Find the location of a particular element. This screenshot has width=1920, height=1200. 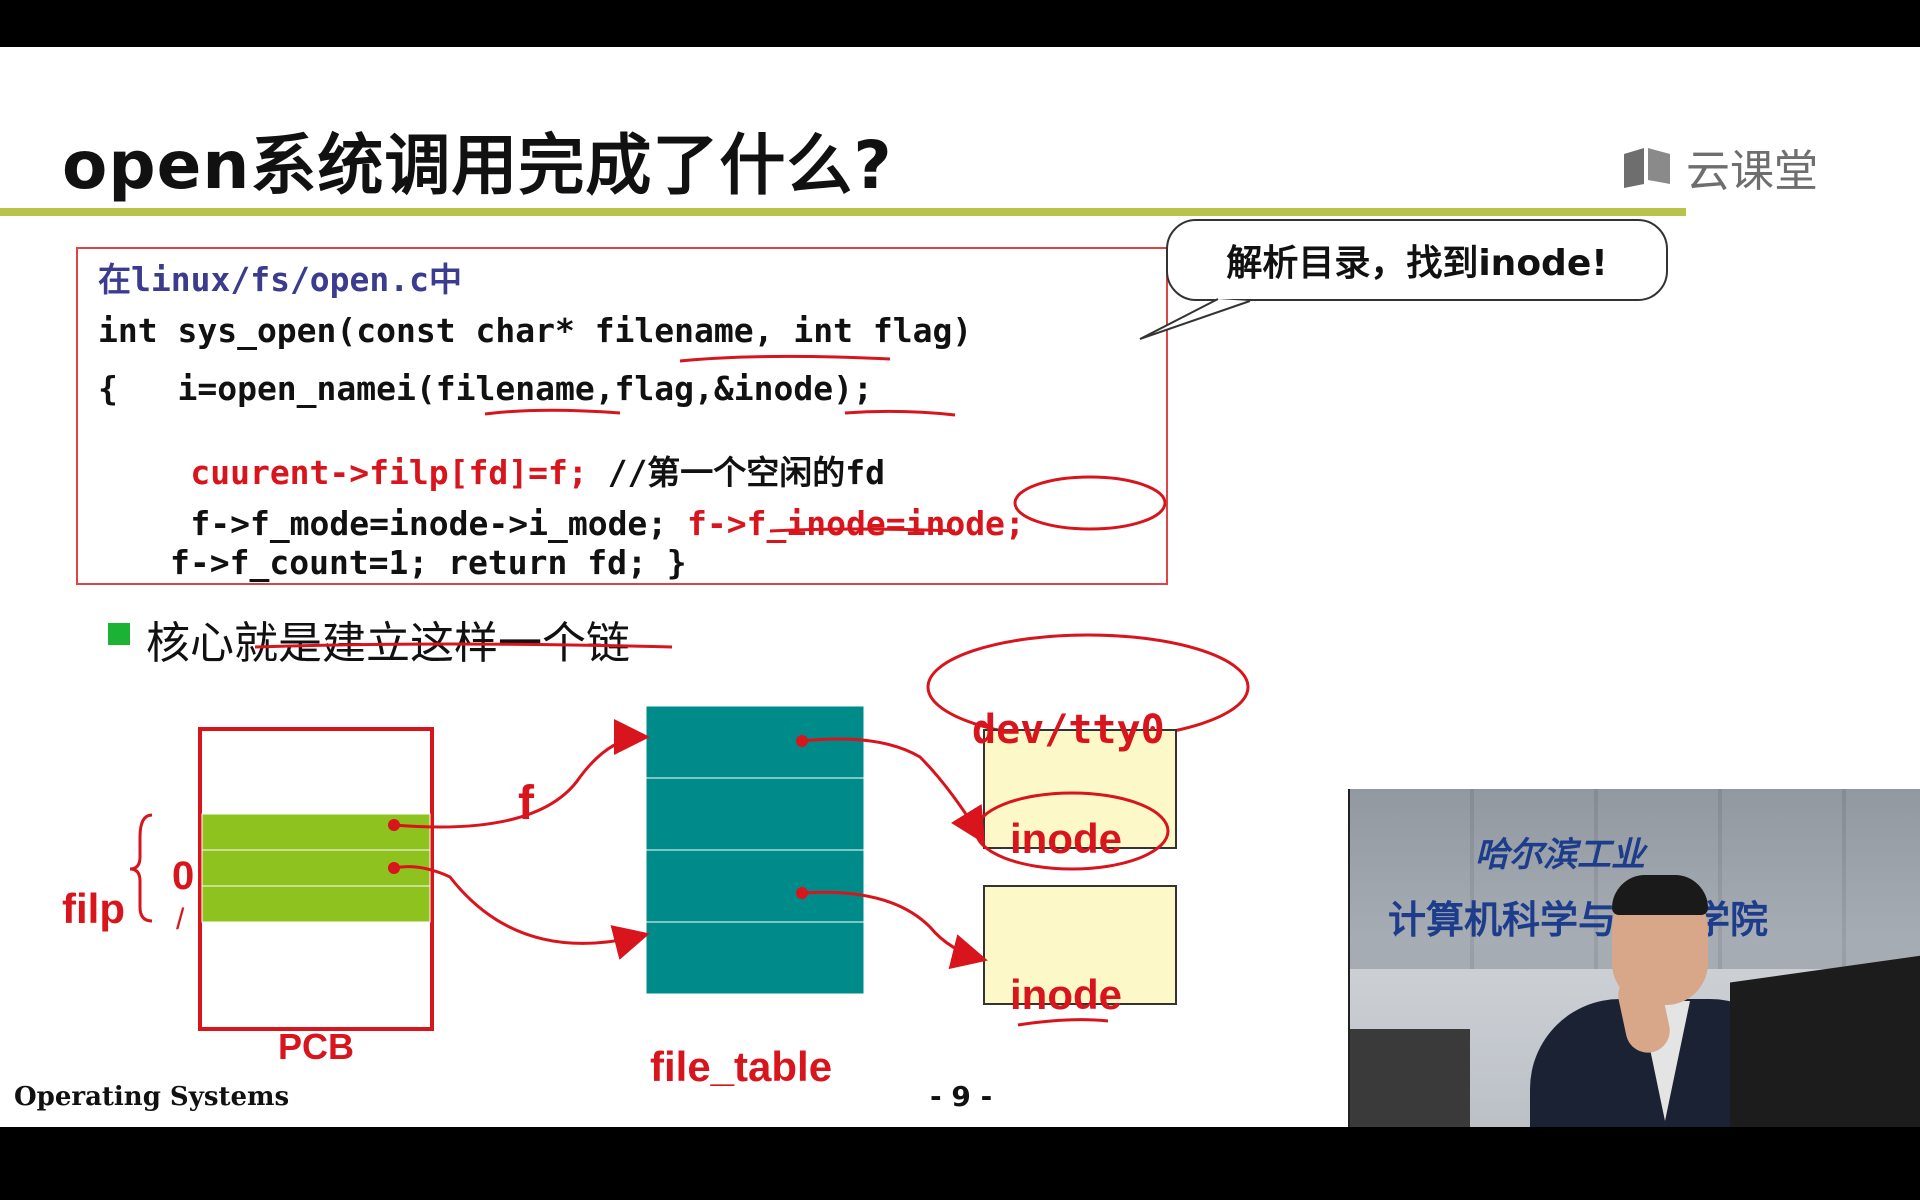

inode-label-1: inode is located at coordinates (1066, 838).